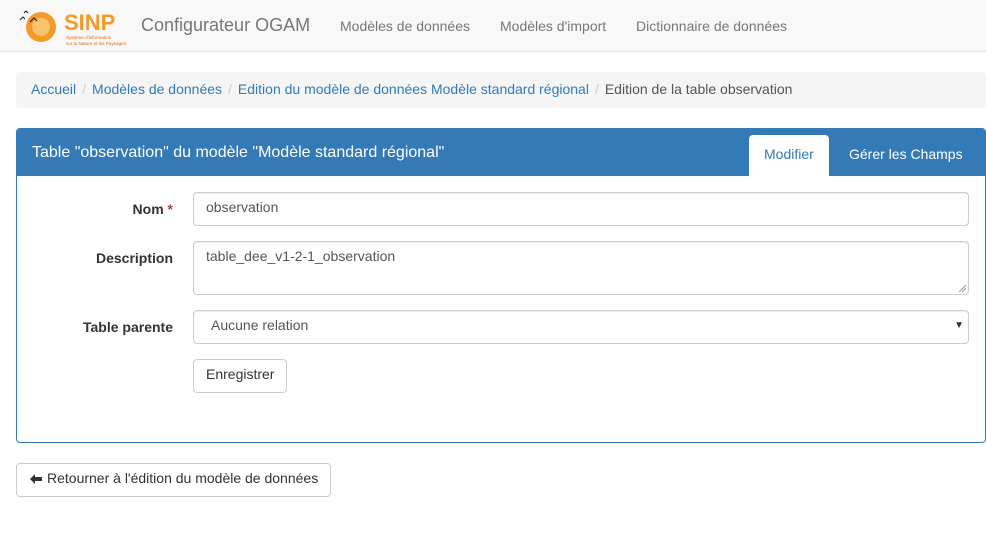 The width and height of the screenshot is (986, 537). I want to click on arrow-left-icon, so click(36, 479).